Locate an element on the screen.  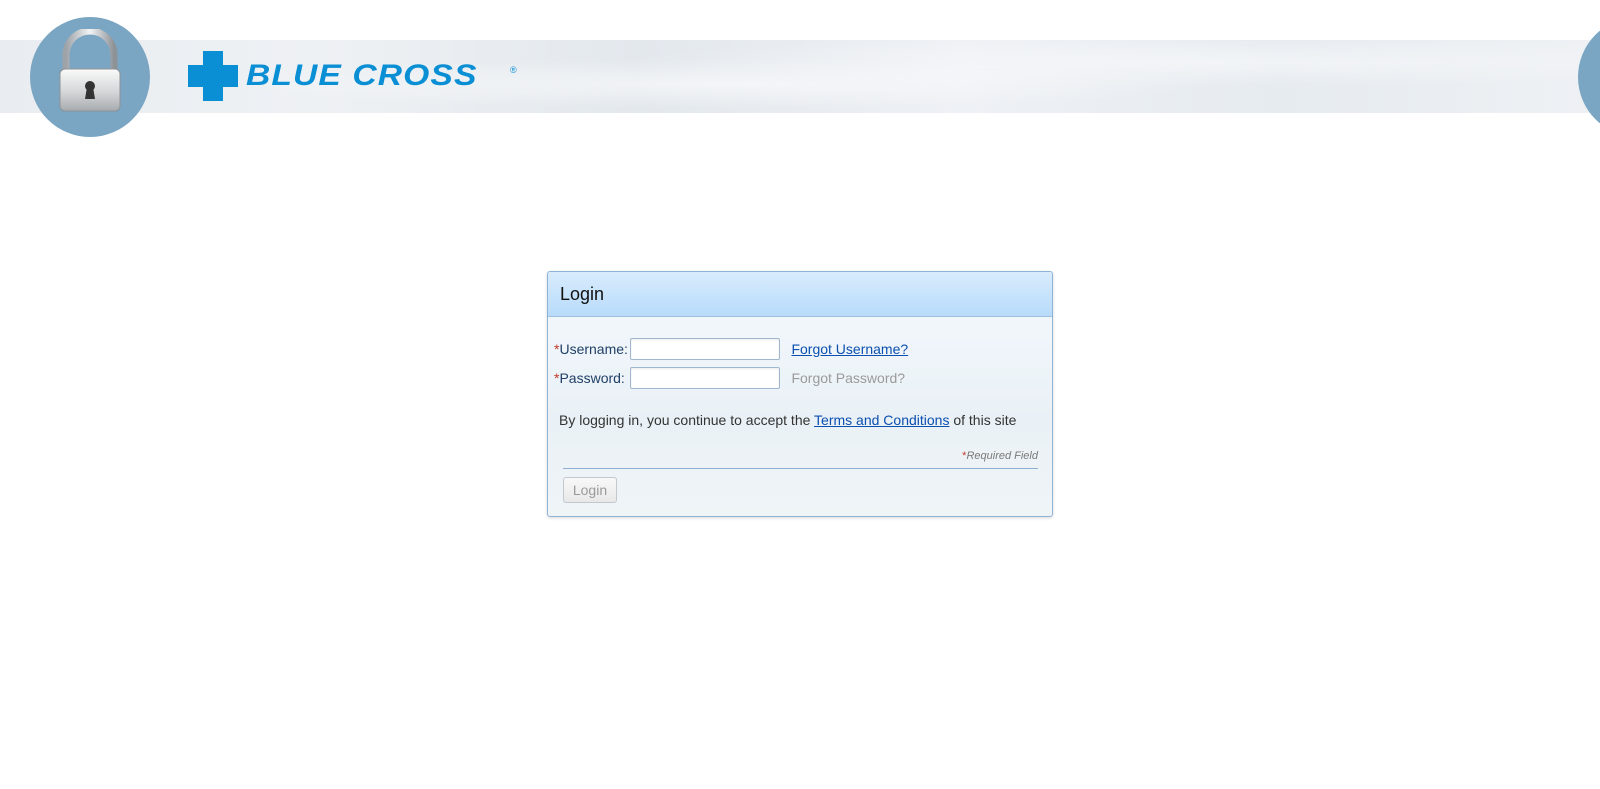
username-input is located at coordinates (705, 349).